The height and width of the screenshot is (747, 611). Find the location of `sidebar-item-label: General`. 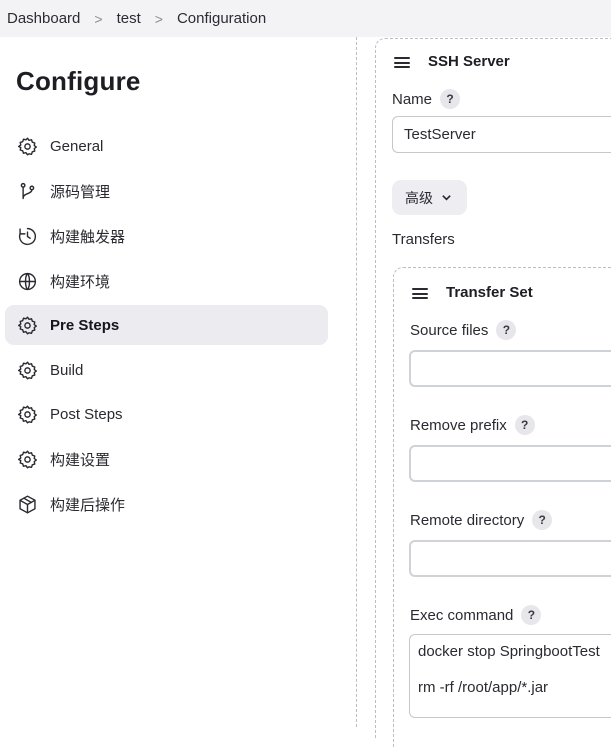

sidebar-item-label: General is located at coordinates (77, 146).